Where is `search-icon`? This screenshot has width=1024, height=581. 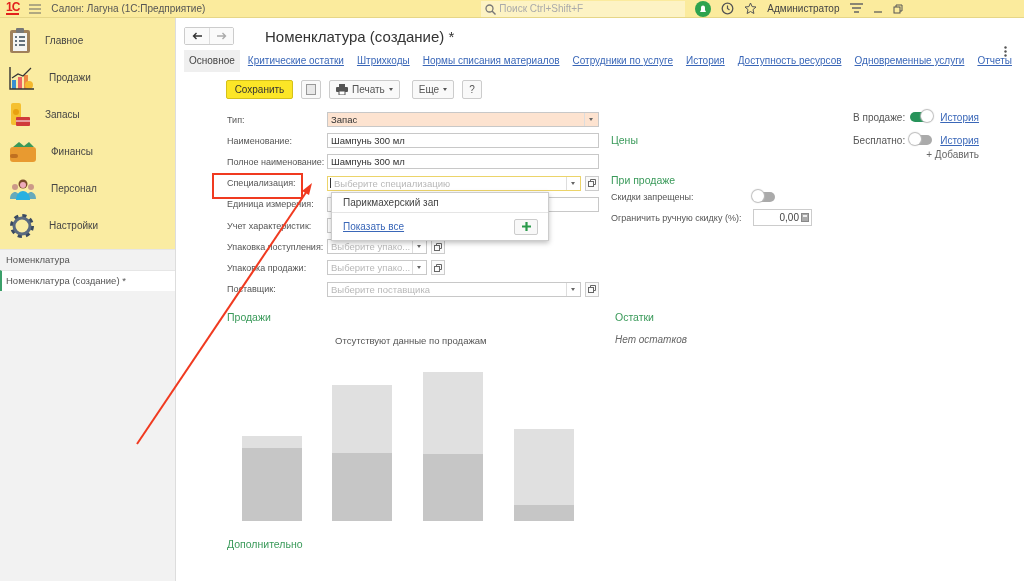
search-icon is located at coordinates (491, 9).